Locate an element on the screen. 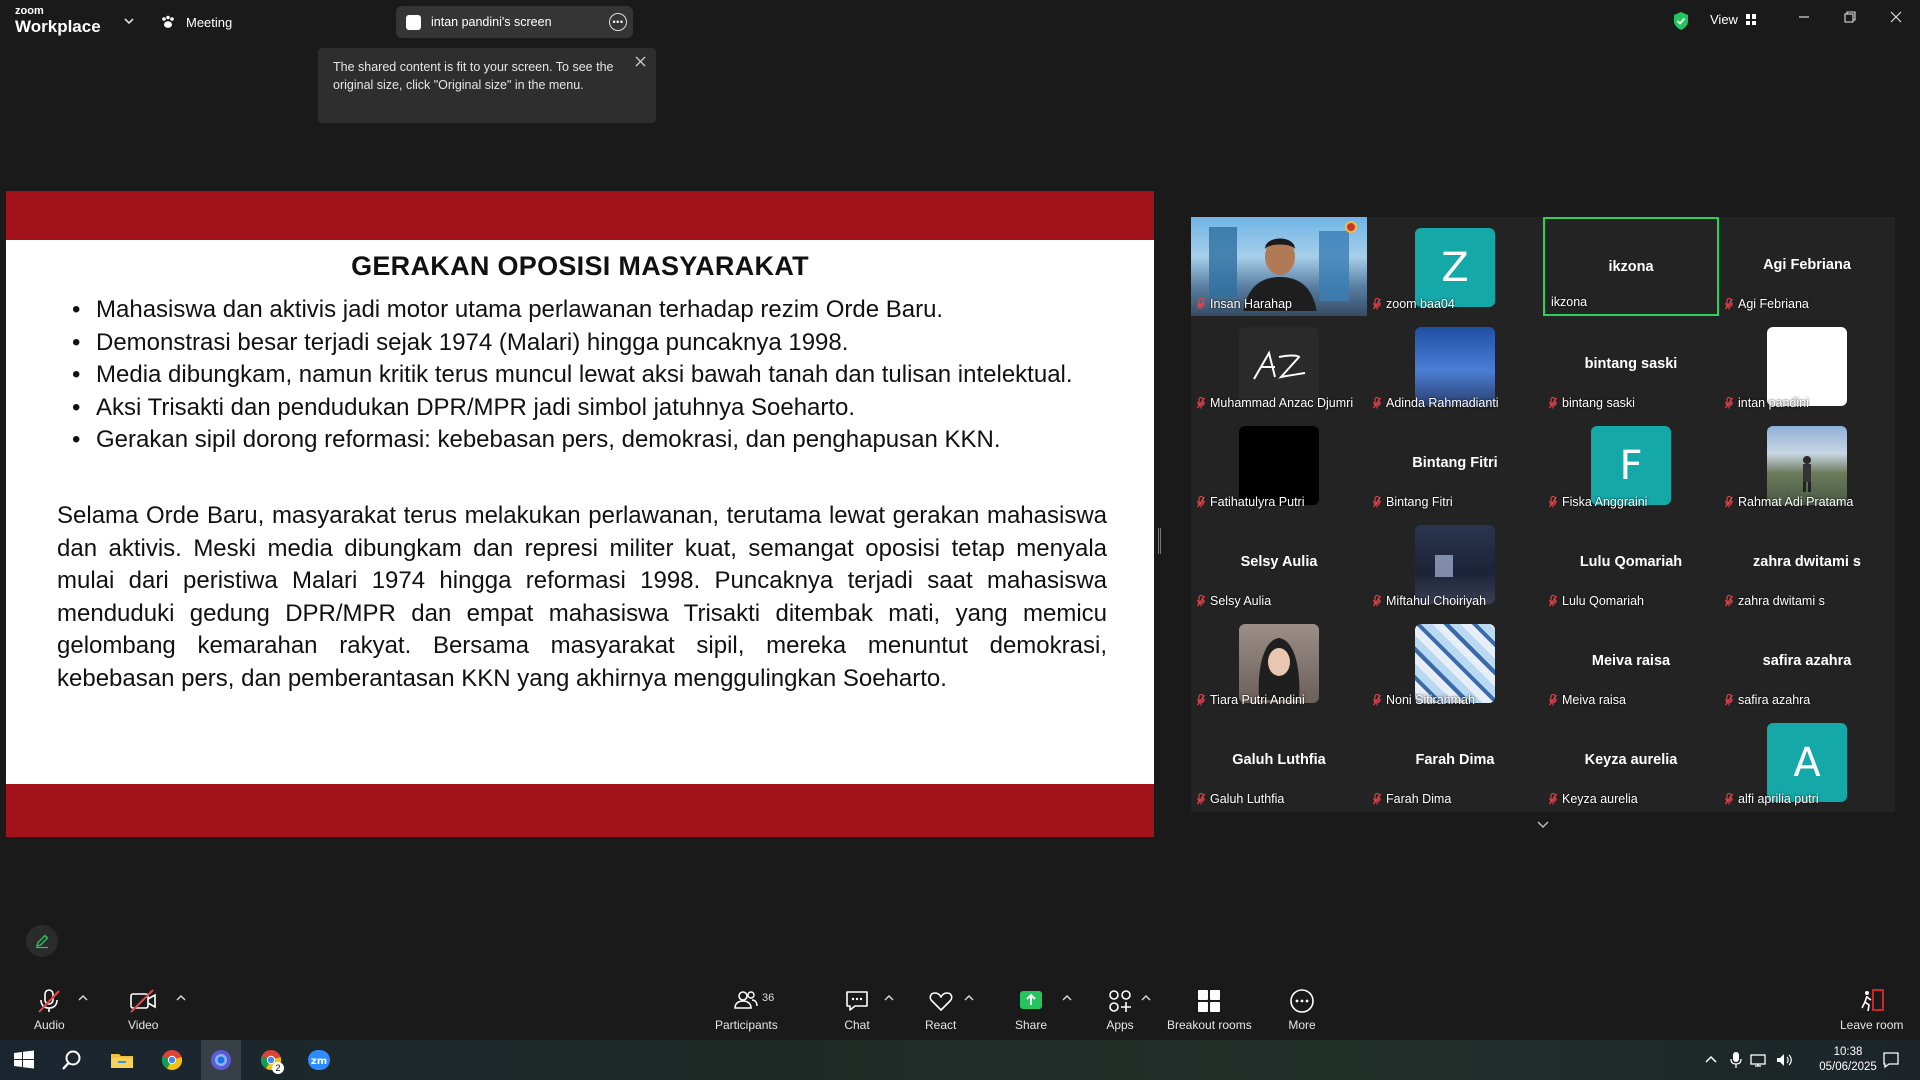 The height and width of the screenshot is (1080, 1920). meeting-label: Meeting is located at coordinates (209, 22).